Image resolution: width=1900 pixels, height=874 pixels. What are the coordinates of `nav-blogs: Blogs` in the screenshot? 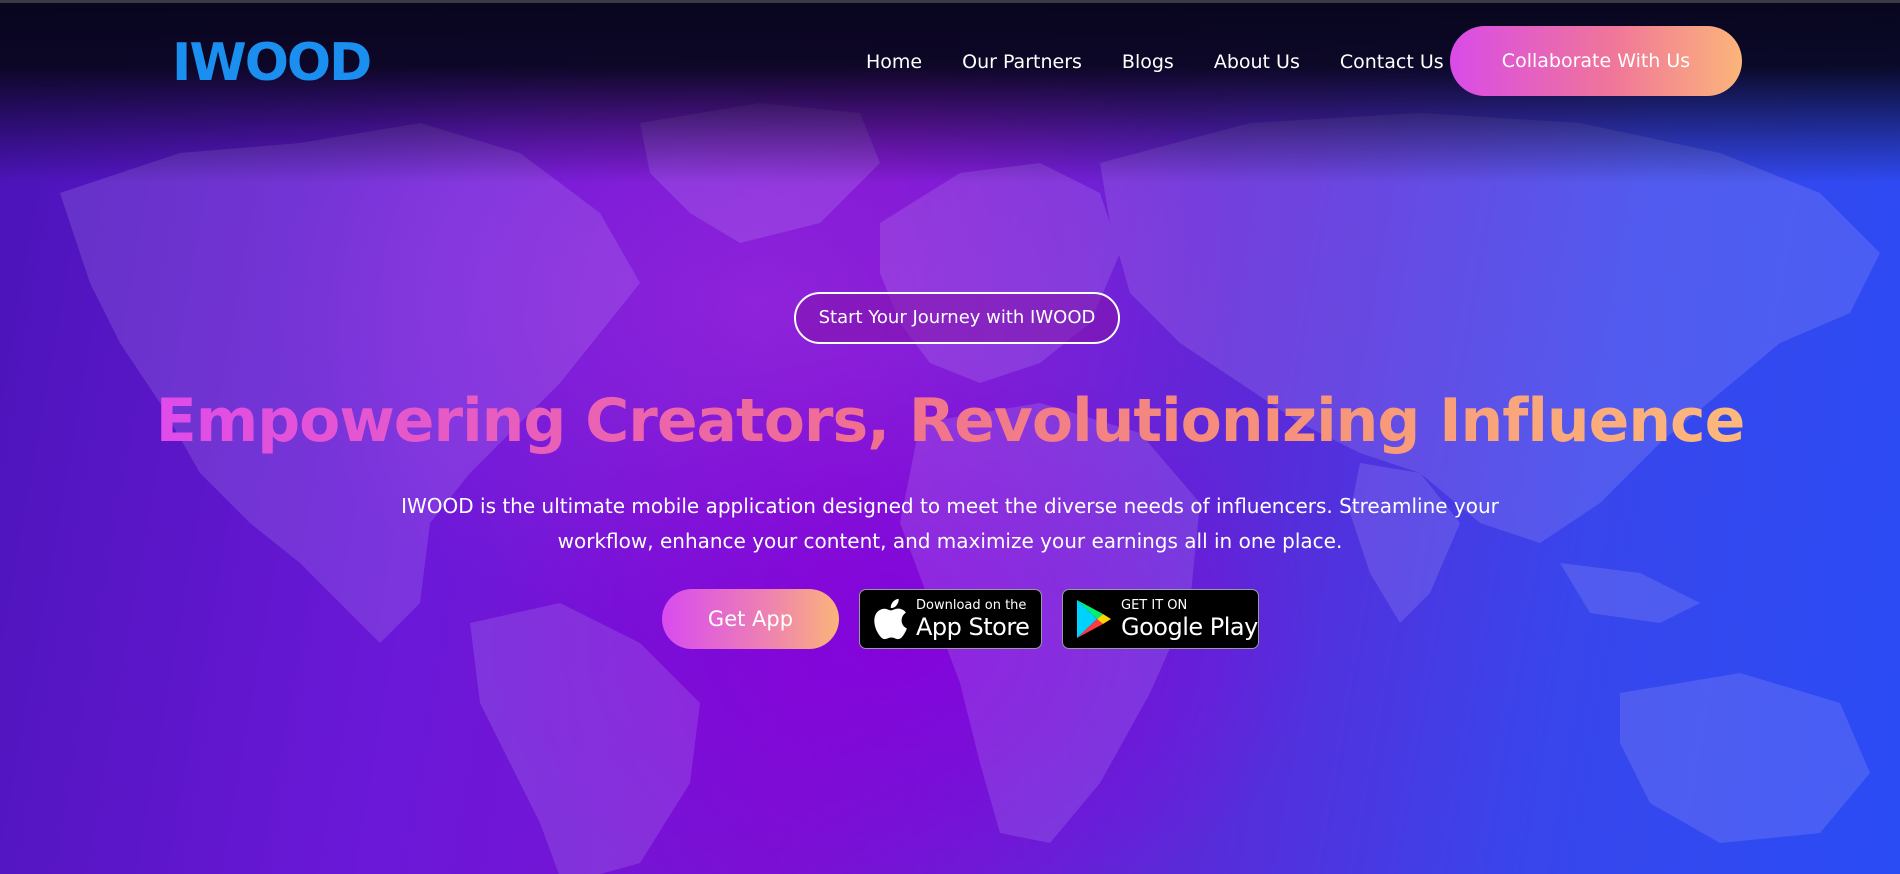 It's located at (1148, 62).